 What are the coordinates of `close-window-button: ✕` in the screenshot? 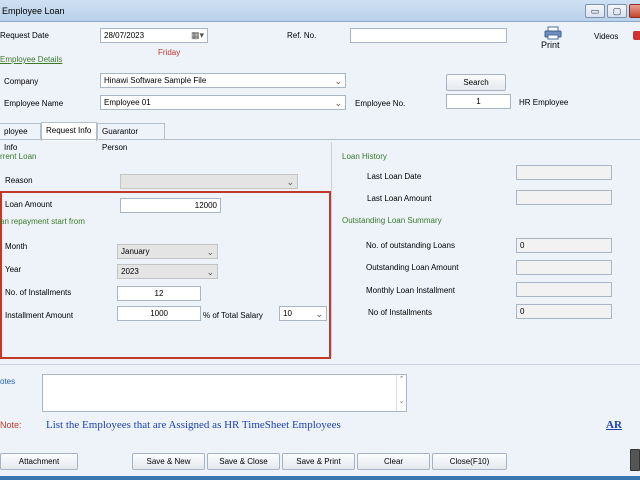 It's located at (634, 11).